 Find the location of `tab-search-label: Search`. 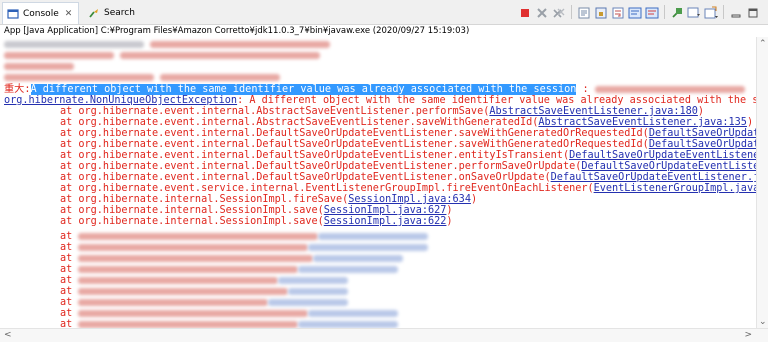

tab-search-label: Search is located at coordinates (119, 12).